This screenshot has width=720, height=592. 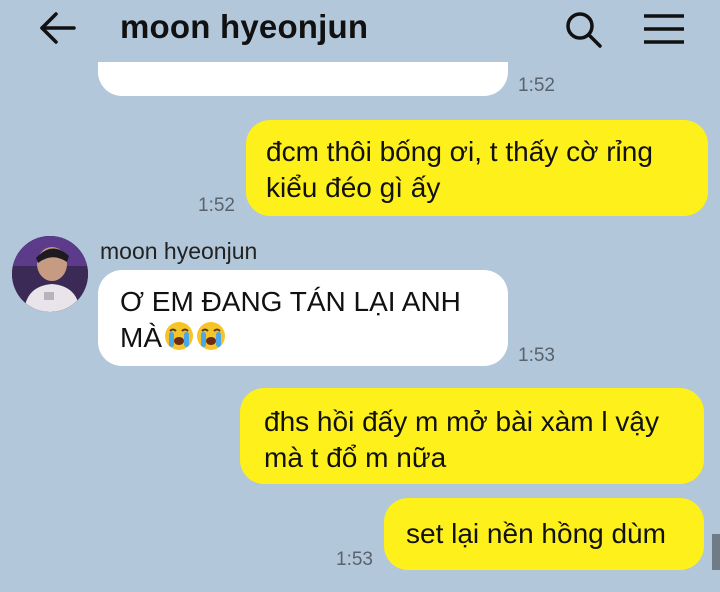 I want to click on incoming-message-bubble: Ơ EM ĐANG TÁN LẠI ANH MÀ, so click(x=303, y=318).